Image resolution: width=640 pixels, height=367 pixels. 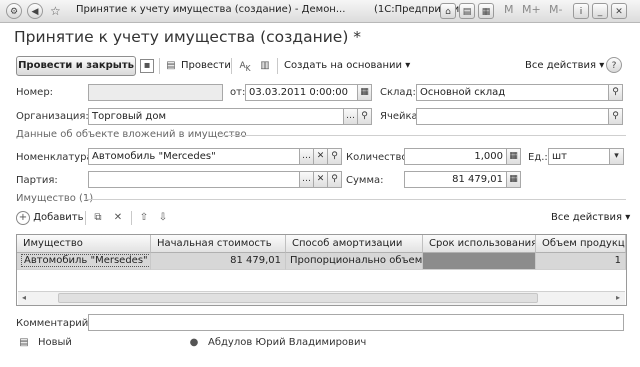 What do you see at coordinates (218, 261) in the screenshot?
I see `table-cell-initial-cost: 81 479,01` at bounding box center [218, 261].